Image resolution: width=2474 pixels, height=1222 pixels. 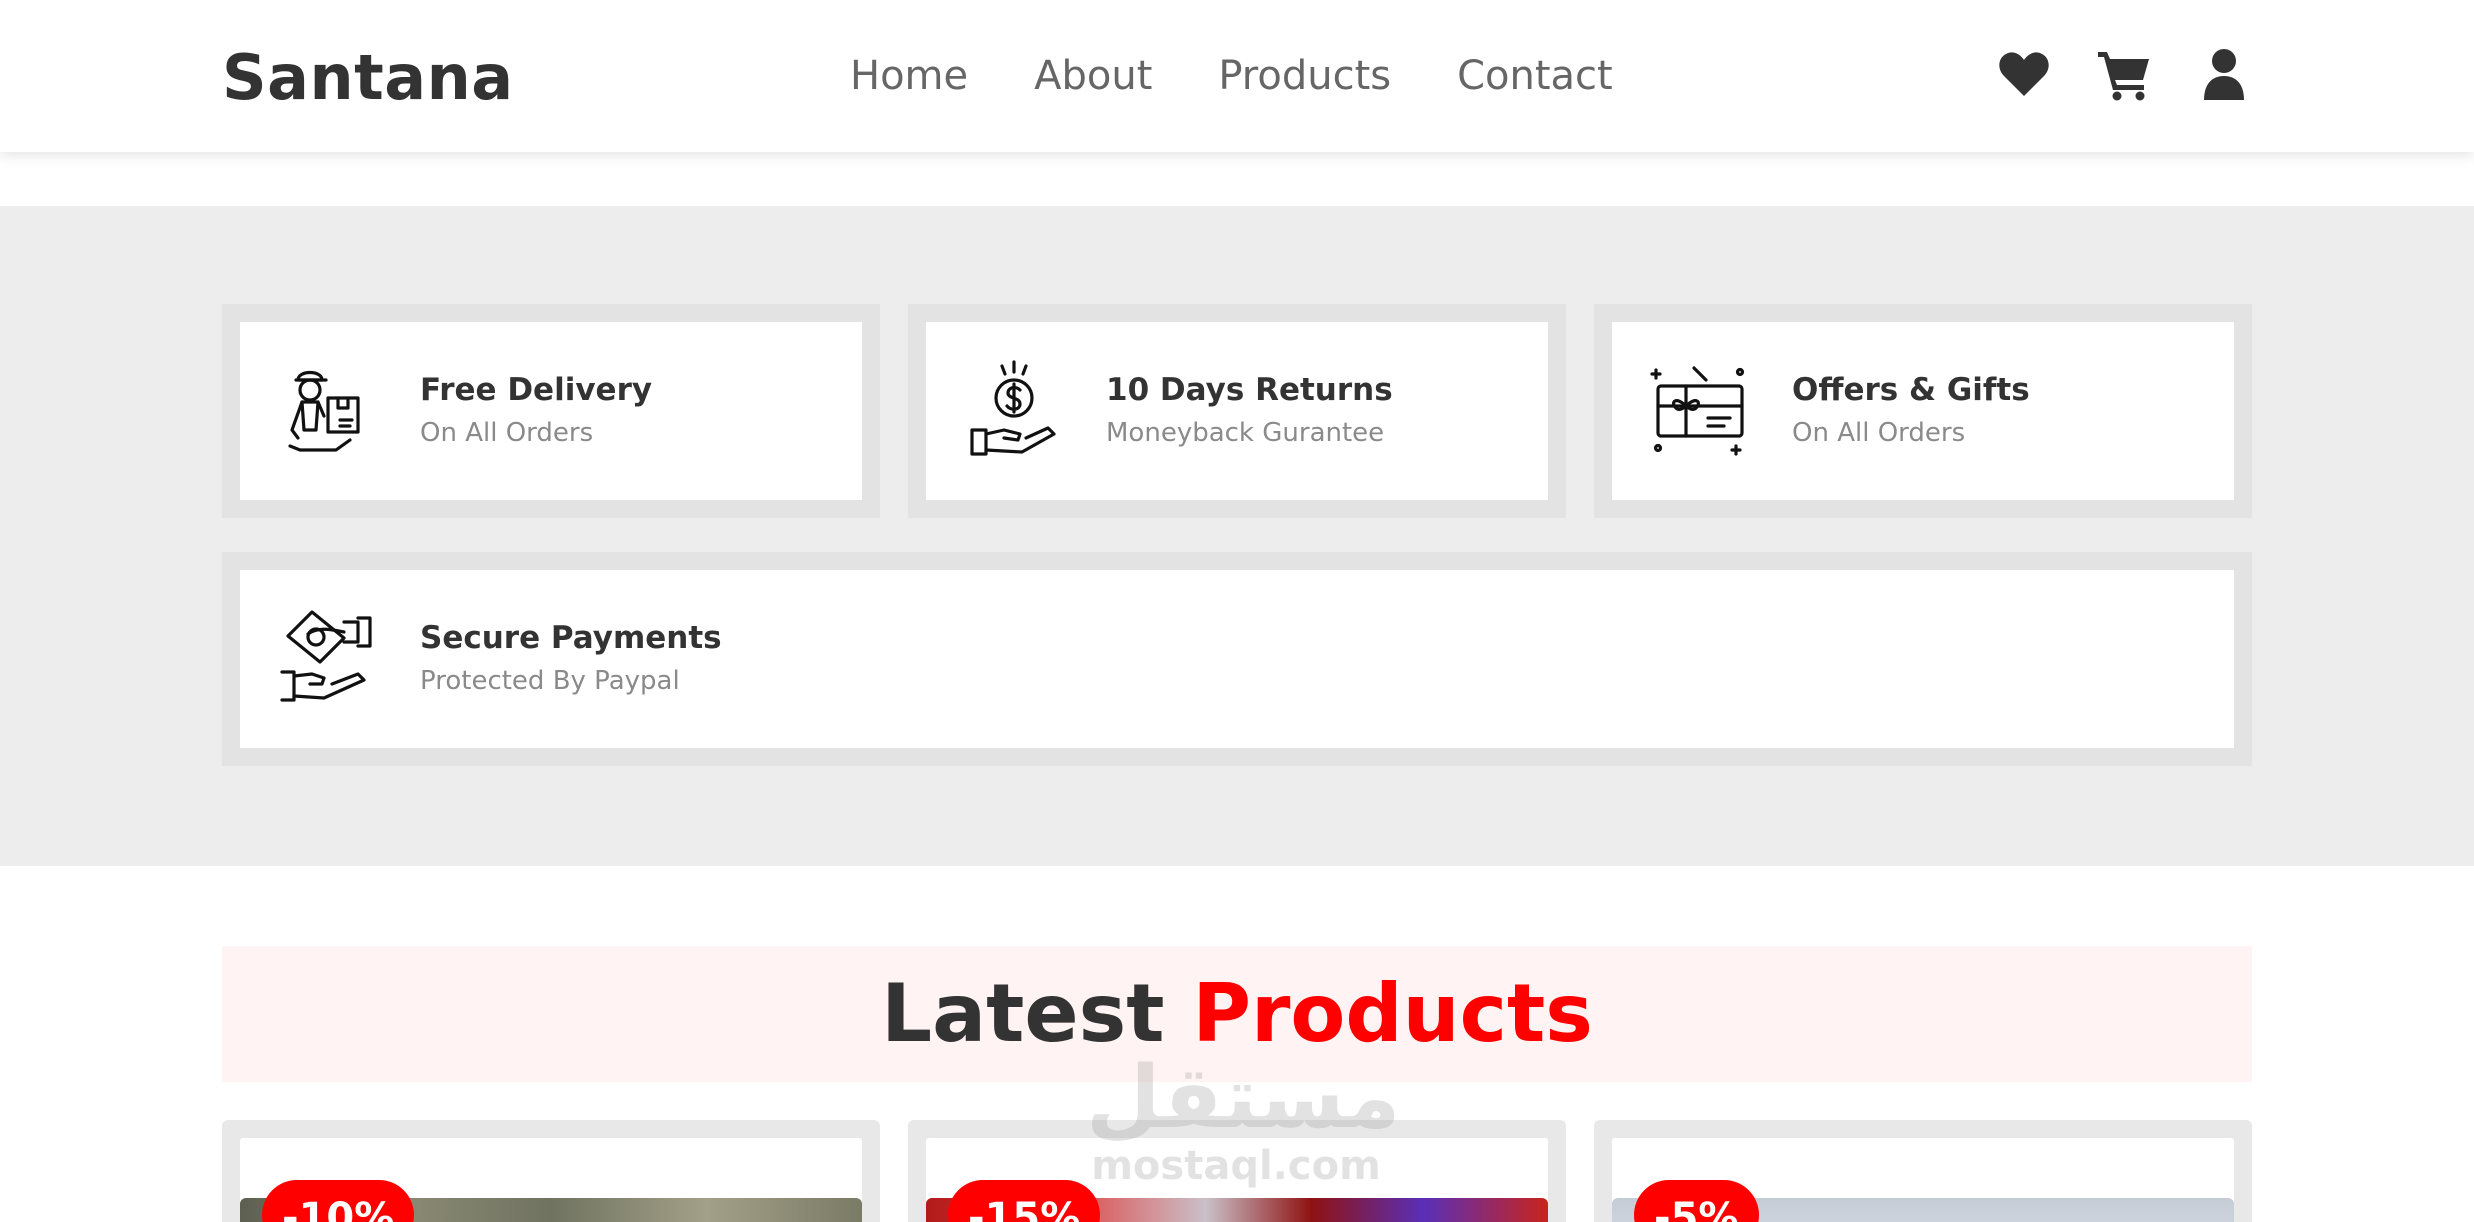 I want to click on section-title: Latest Products, so click(x=1237, y=1014).